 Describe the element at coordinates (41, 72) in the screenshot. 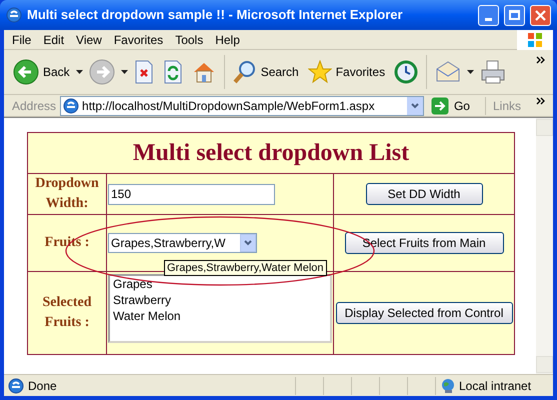

I see `back-button: Back` at that location.